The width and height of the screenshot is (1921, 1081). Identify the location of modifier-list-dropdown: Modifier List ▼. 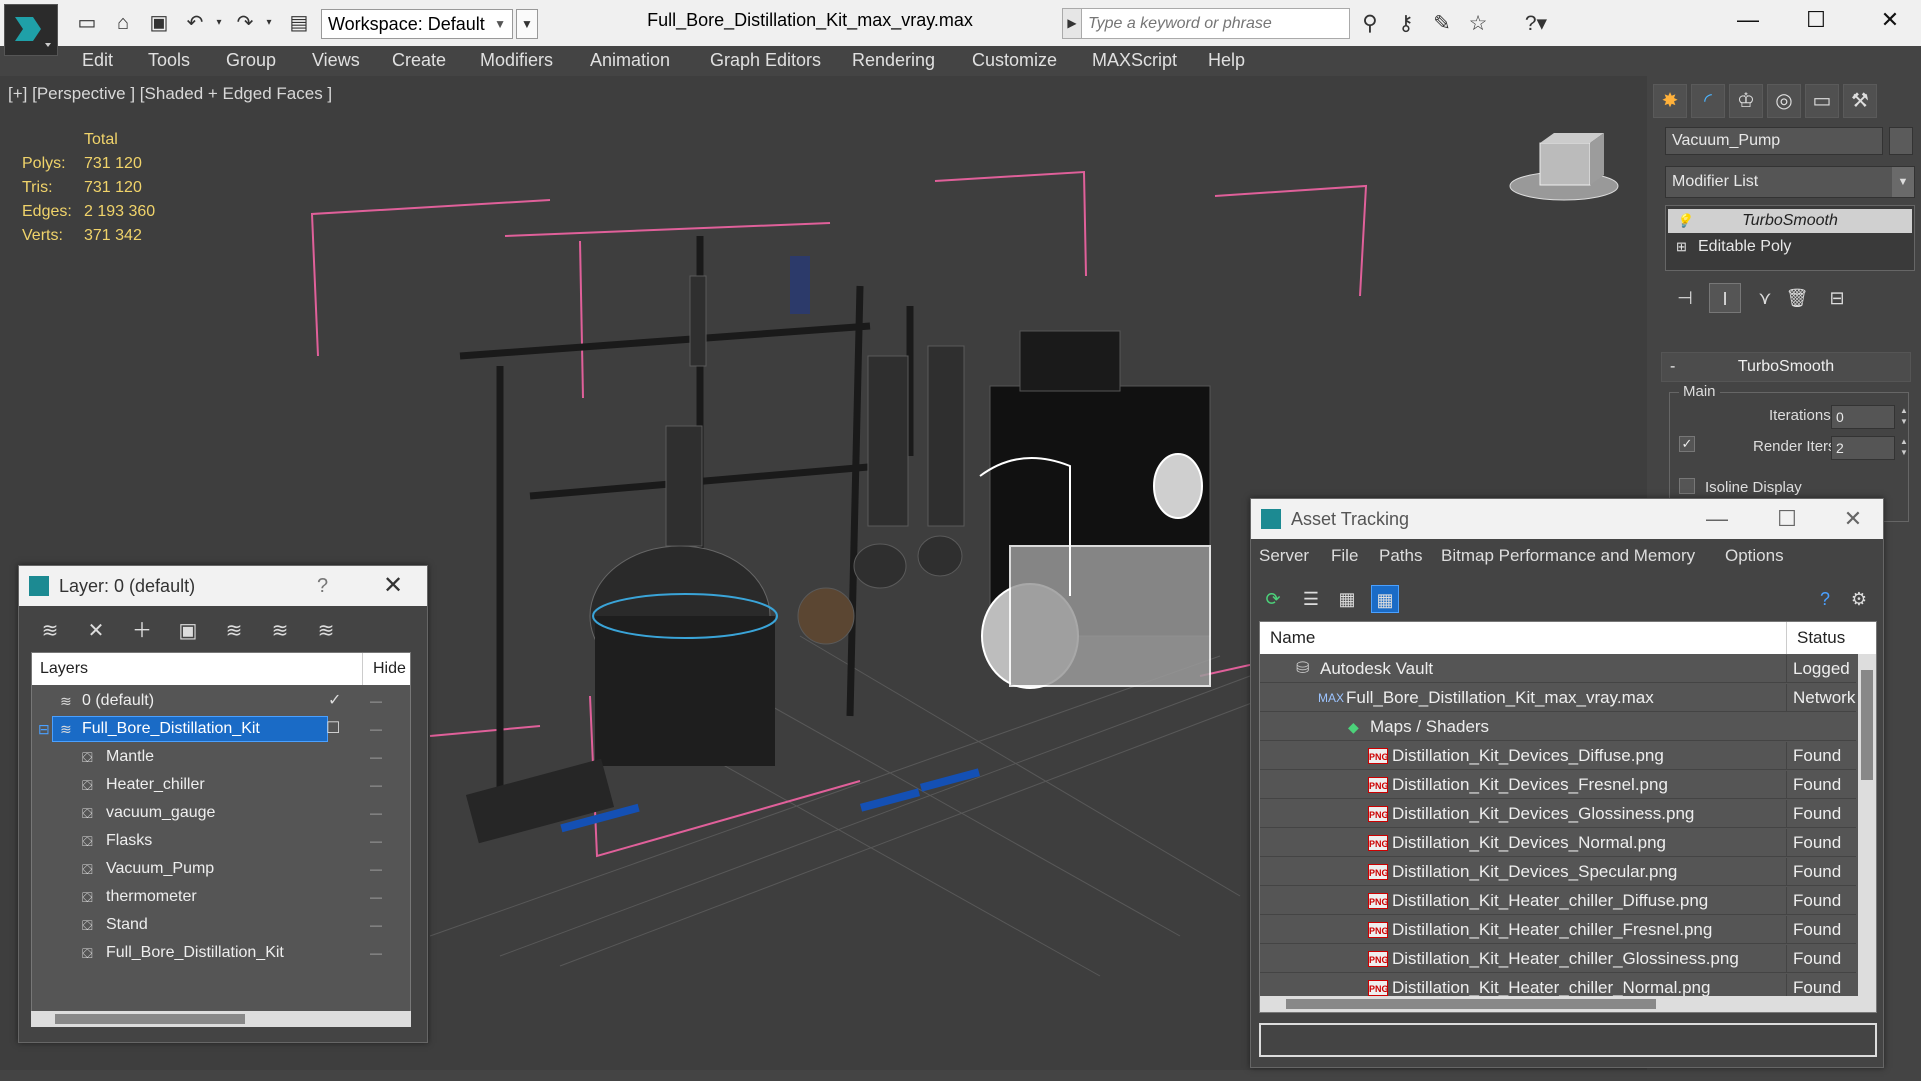
(1790, 182).